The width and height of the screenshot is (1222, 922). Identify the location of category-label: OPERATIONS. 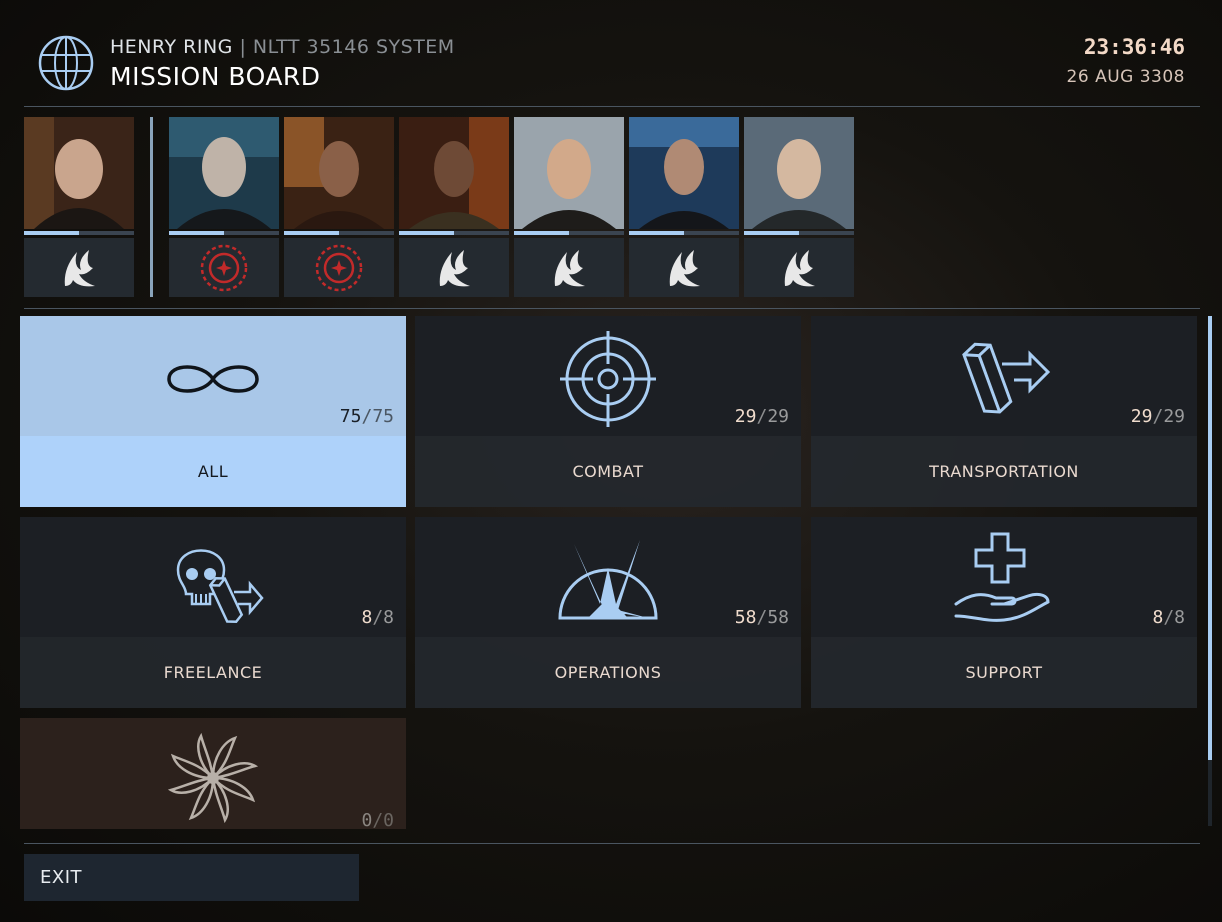
(608, 672).